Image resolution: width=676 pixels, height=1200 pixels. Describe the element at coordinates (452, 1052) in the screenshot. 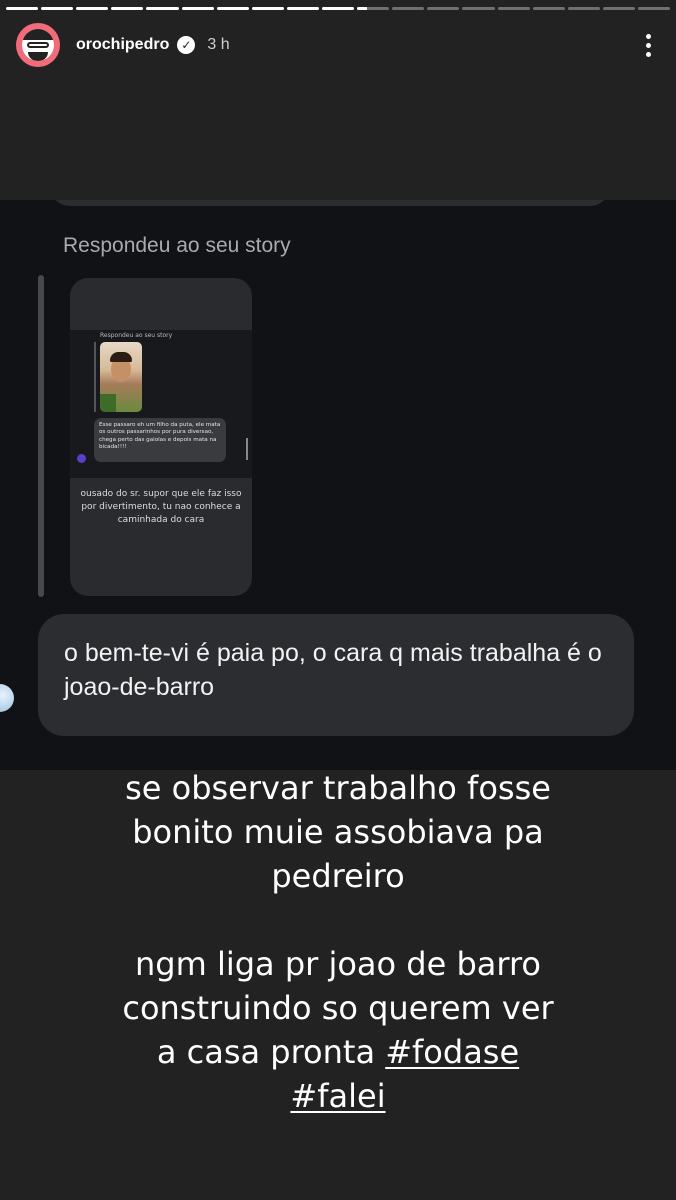

I see `hashtag-link: #fodase` at that location.